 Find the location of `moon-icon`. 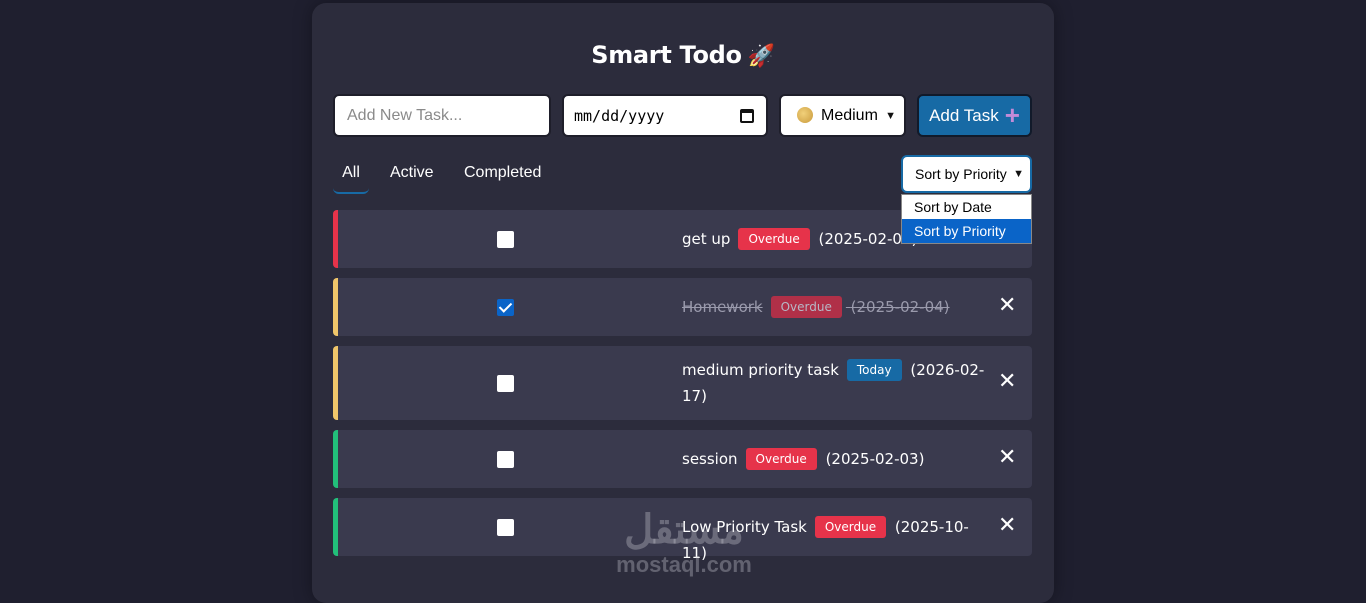

moon-icon is located at coordinates (805, 115).